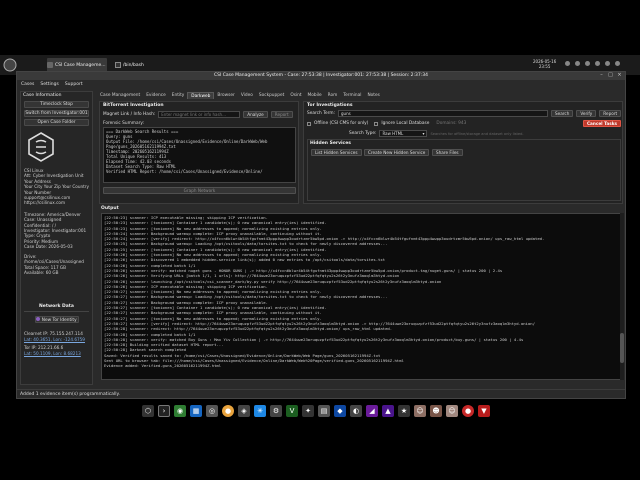 The image size is (640, 480). I want to click on tor-icon: ◈, so click(244, 411).